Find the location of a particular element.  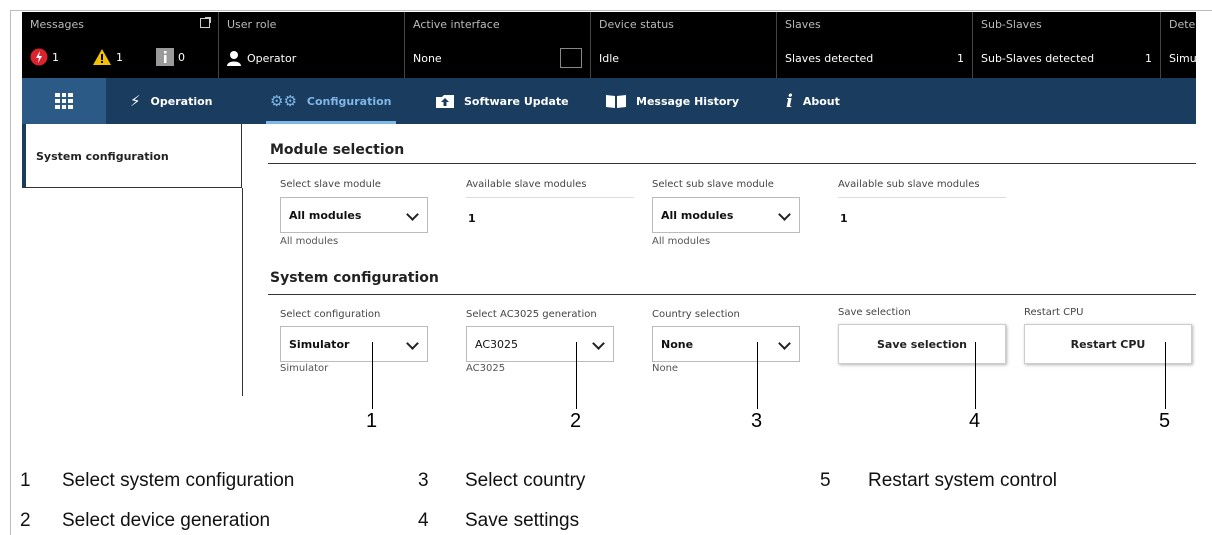

detection-header: Dete is located at coordinates (1182, 24).